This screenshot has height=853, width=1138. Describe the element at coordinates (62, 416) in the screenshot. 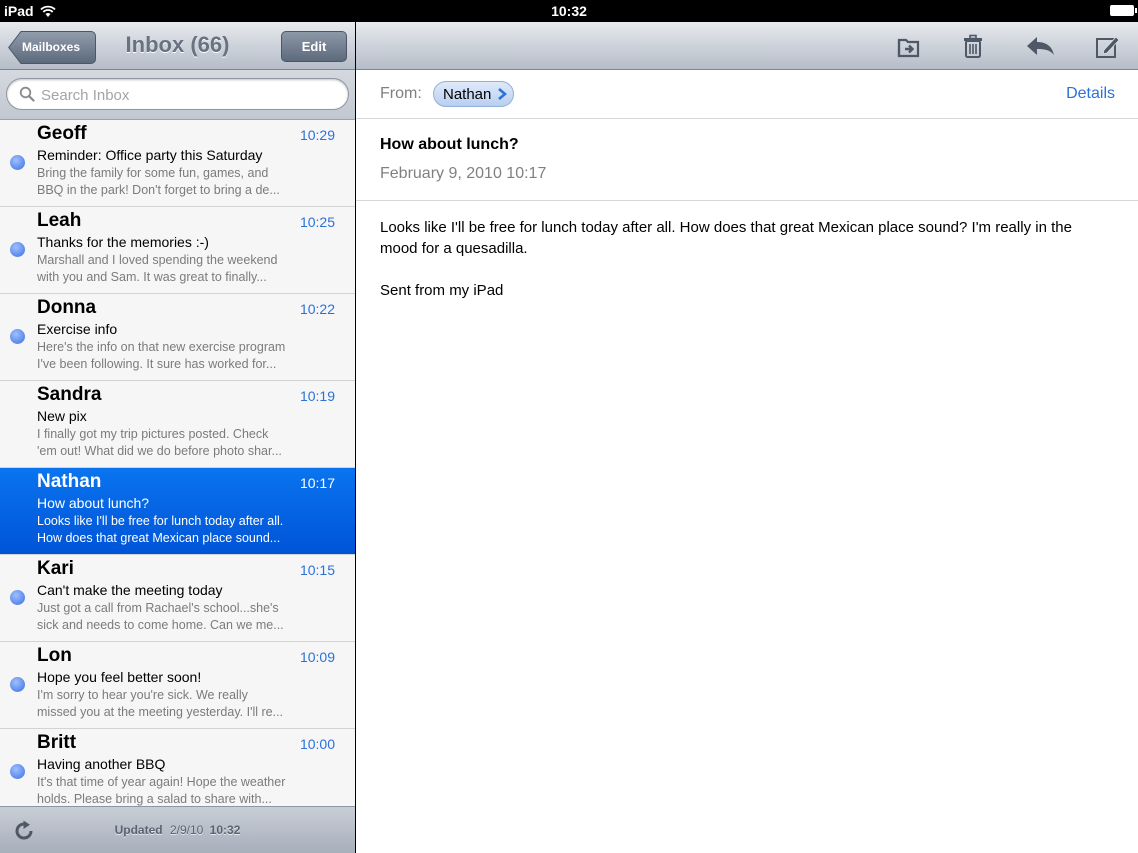

I see `message-subject: New pix` at that location.